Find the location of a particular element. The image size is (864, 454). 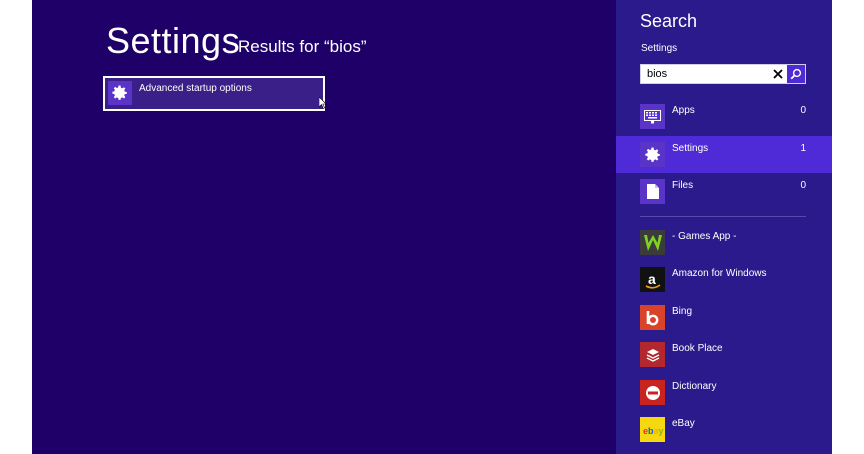

close-icon is located at coordinates (778, 74).